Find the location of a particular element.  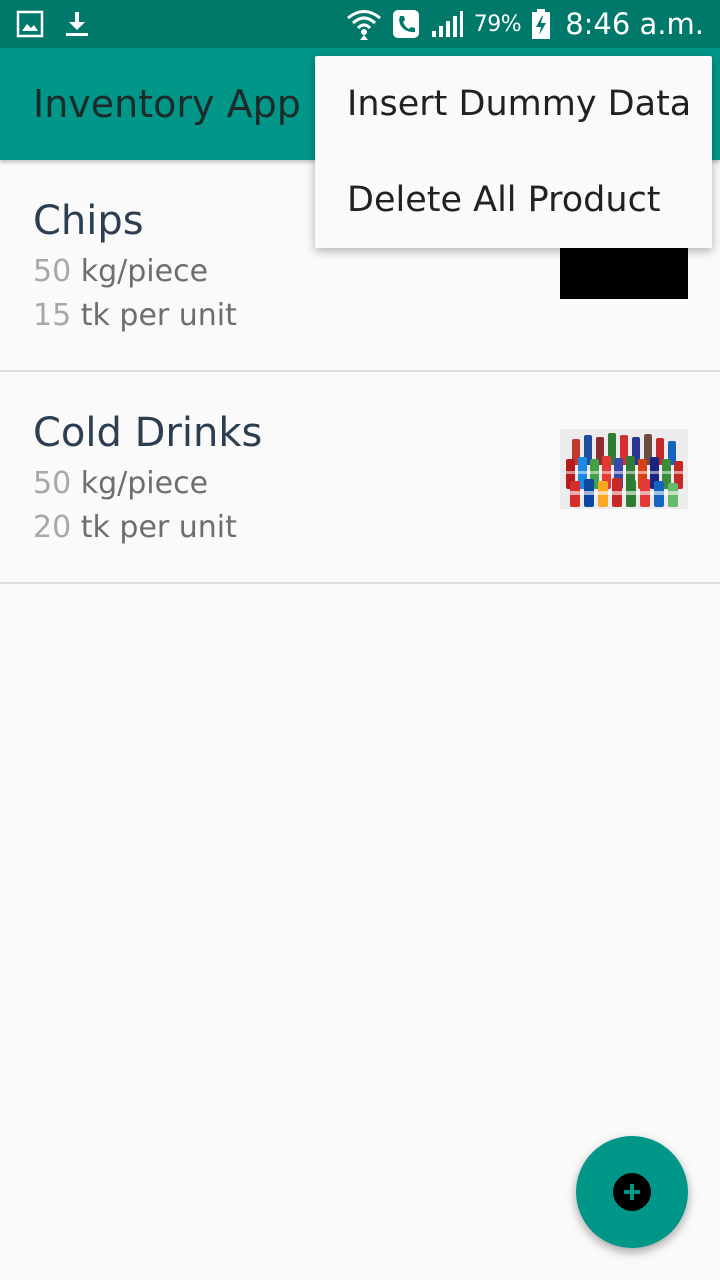

clock-time: 8:46 a.m. is located at coordinates (634, 24).